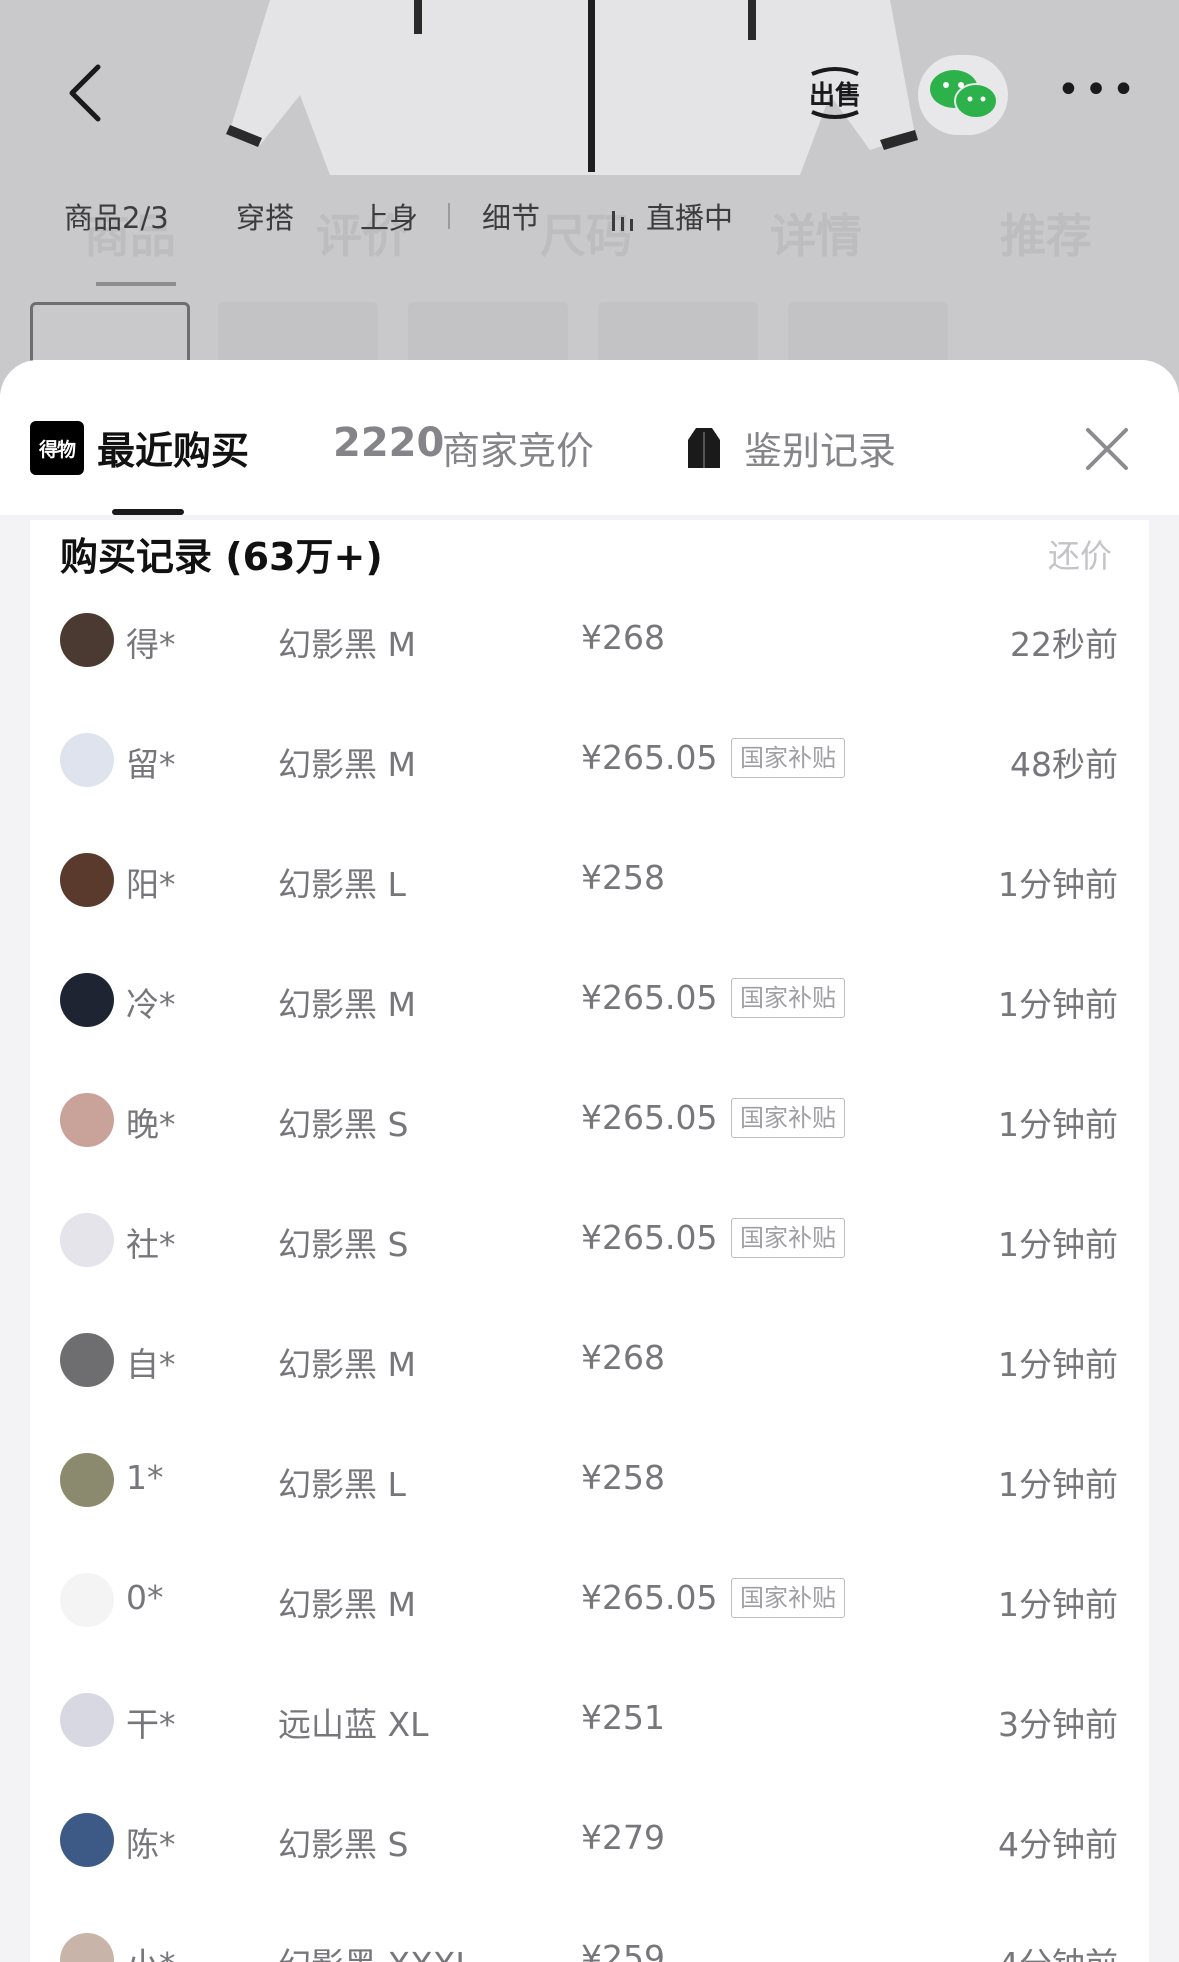  I want to click on list-item: 0* 幻影黑 M ¥265.05 1分钟前 国家补贴, so click(589, 1598).